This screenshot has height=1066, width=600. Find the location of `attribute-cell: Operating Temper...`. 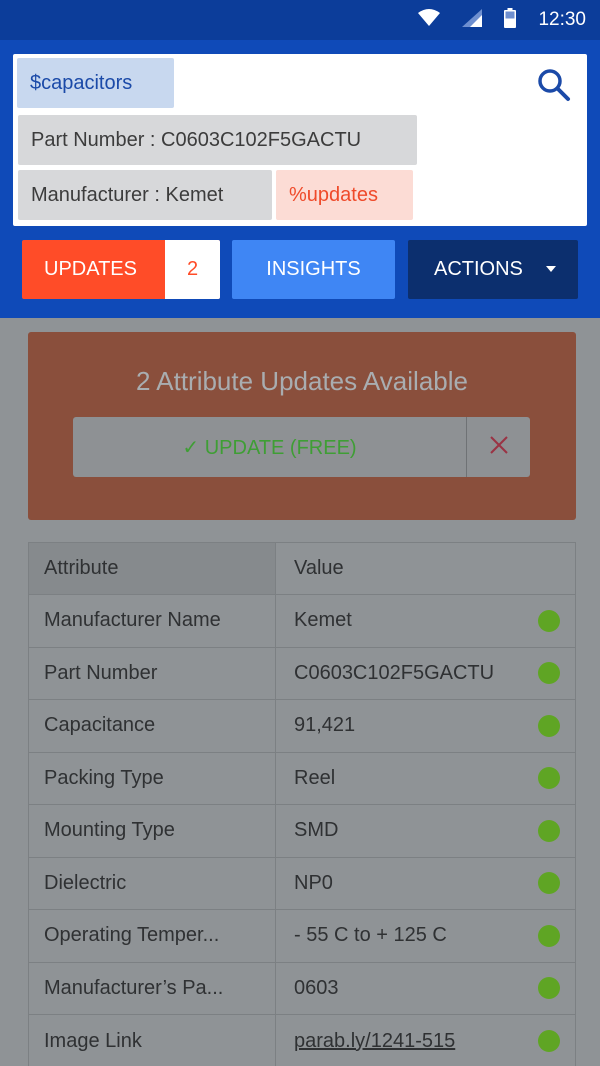

attribute-cell: Operating Temper... is located at coordinates (152, 936).